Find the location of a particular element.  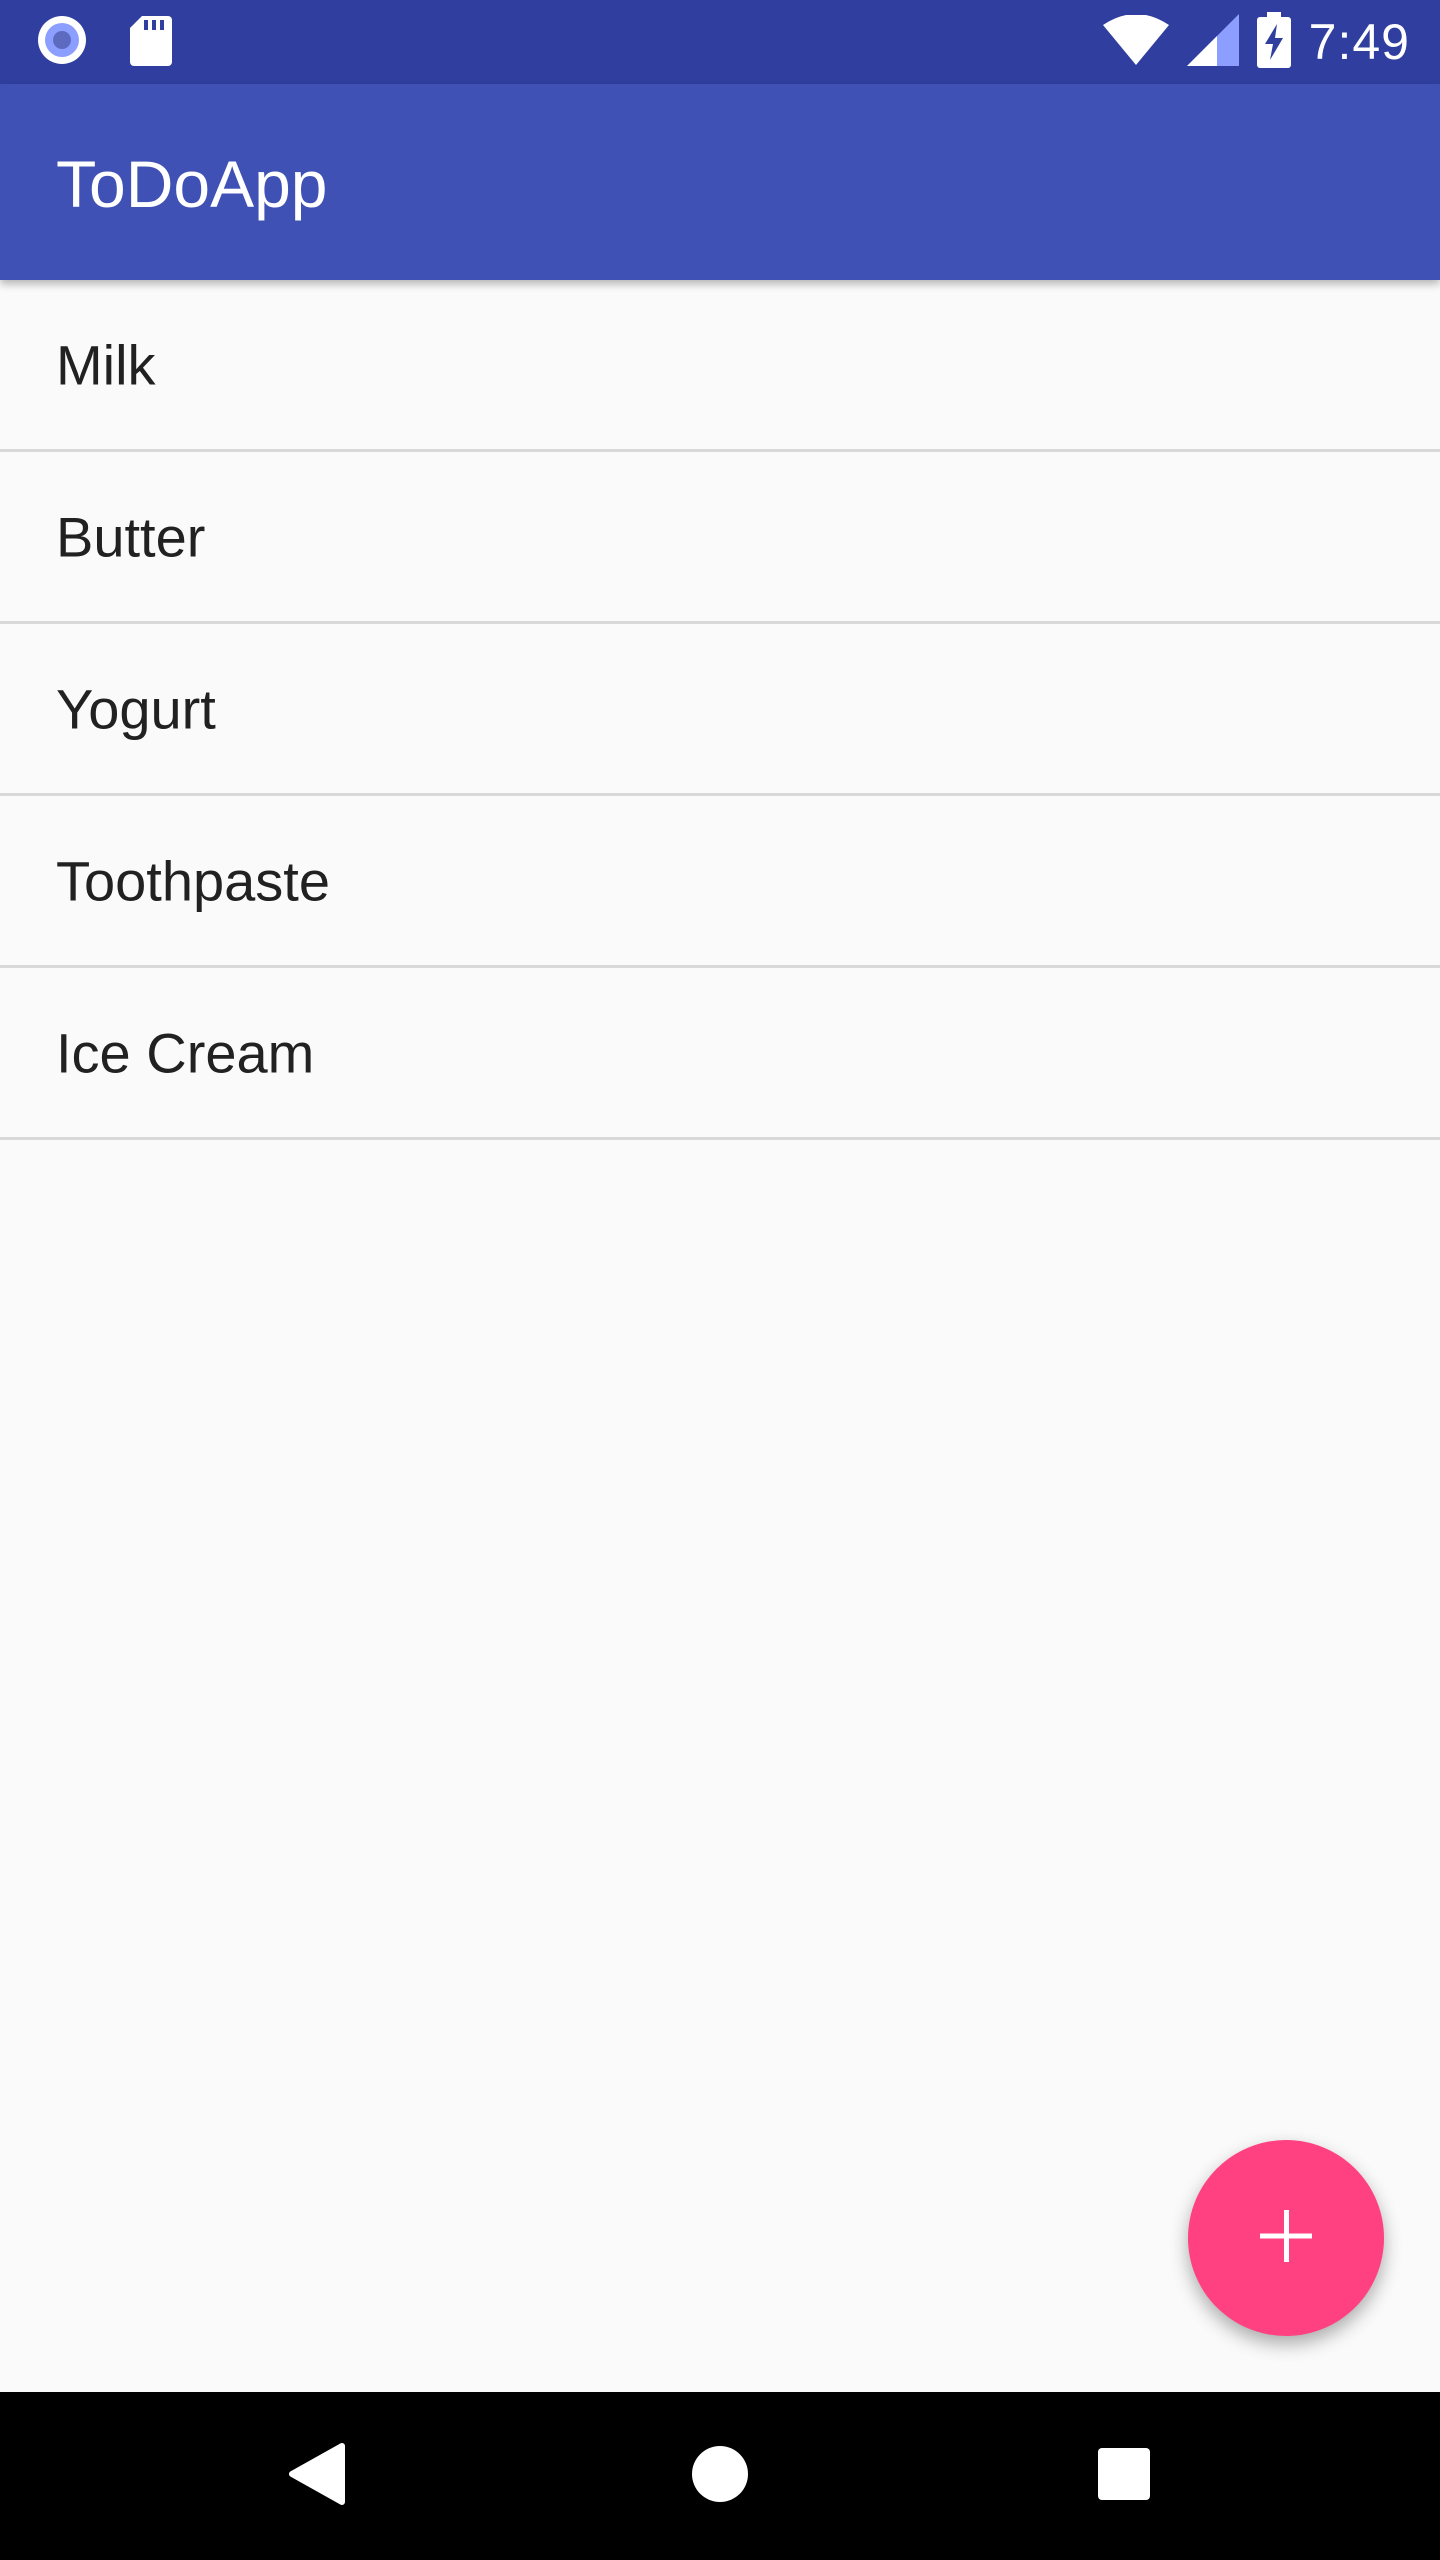

status-time: 7:49 is located at coordinates (1359, 42).